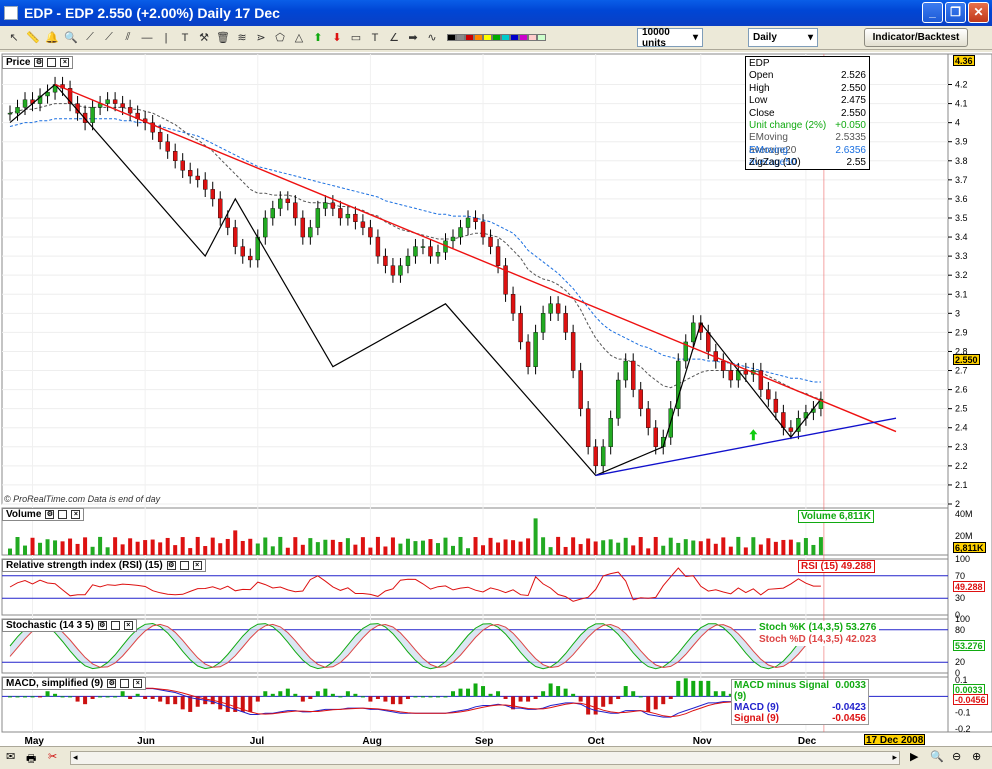 This screenshot has width=992, height=769. Describe the element at coordinates (71, 38) in the screenshot. I see `zoom-icon: 🔍` at that location.